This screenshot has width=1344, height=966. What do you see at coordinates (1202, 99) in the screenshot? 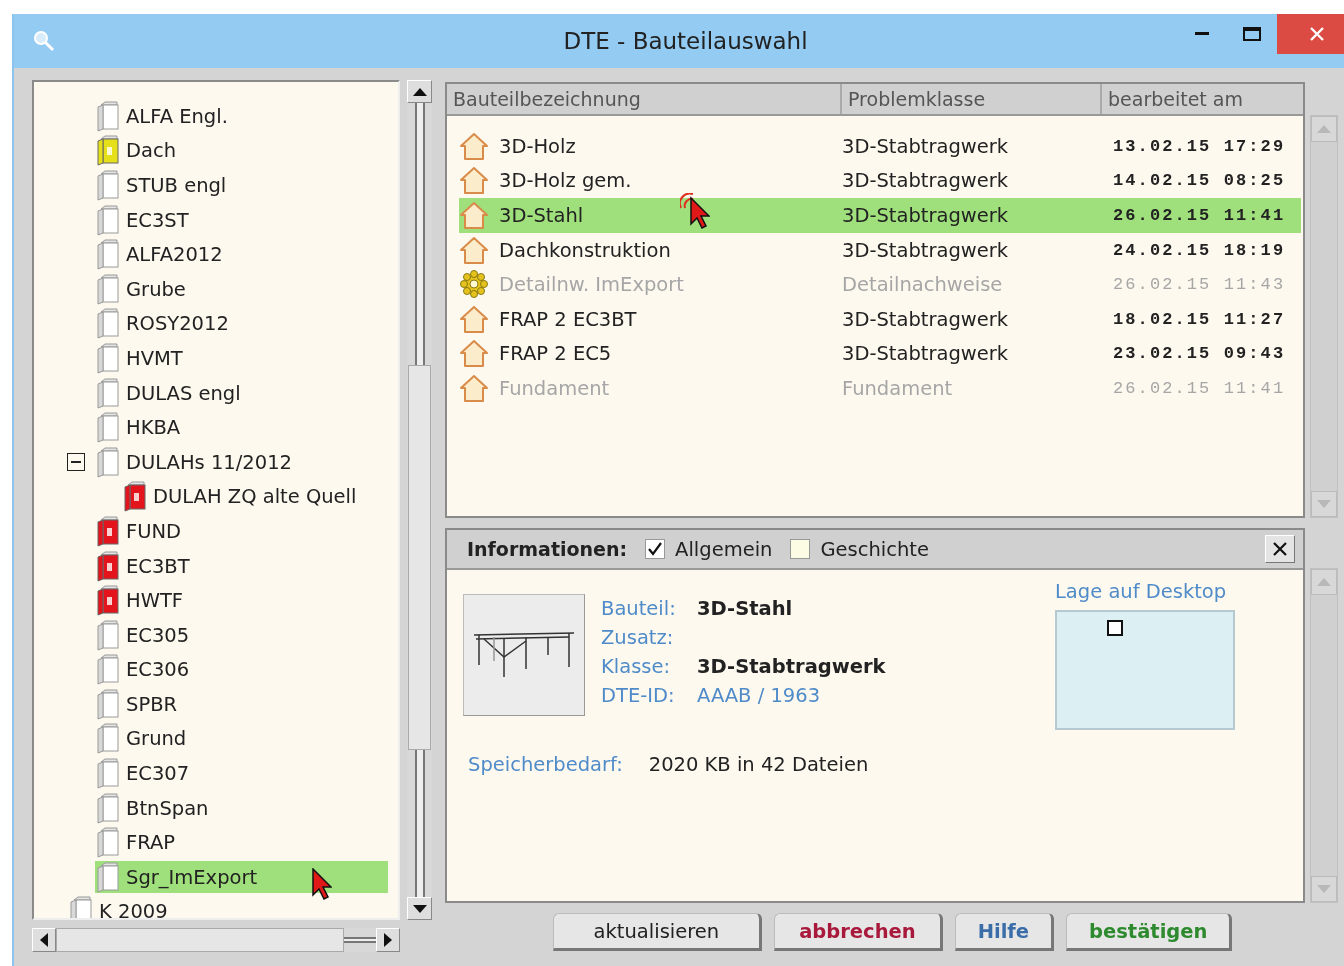
I see `column-header: bearbeitet am` at bounding box center [1202, 99].